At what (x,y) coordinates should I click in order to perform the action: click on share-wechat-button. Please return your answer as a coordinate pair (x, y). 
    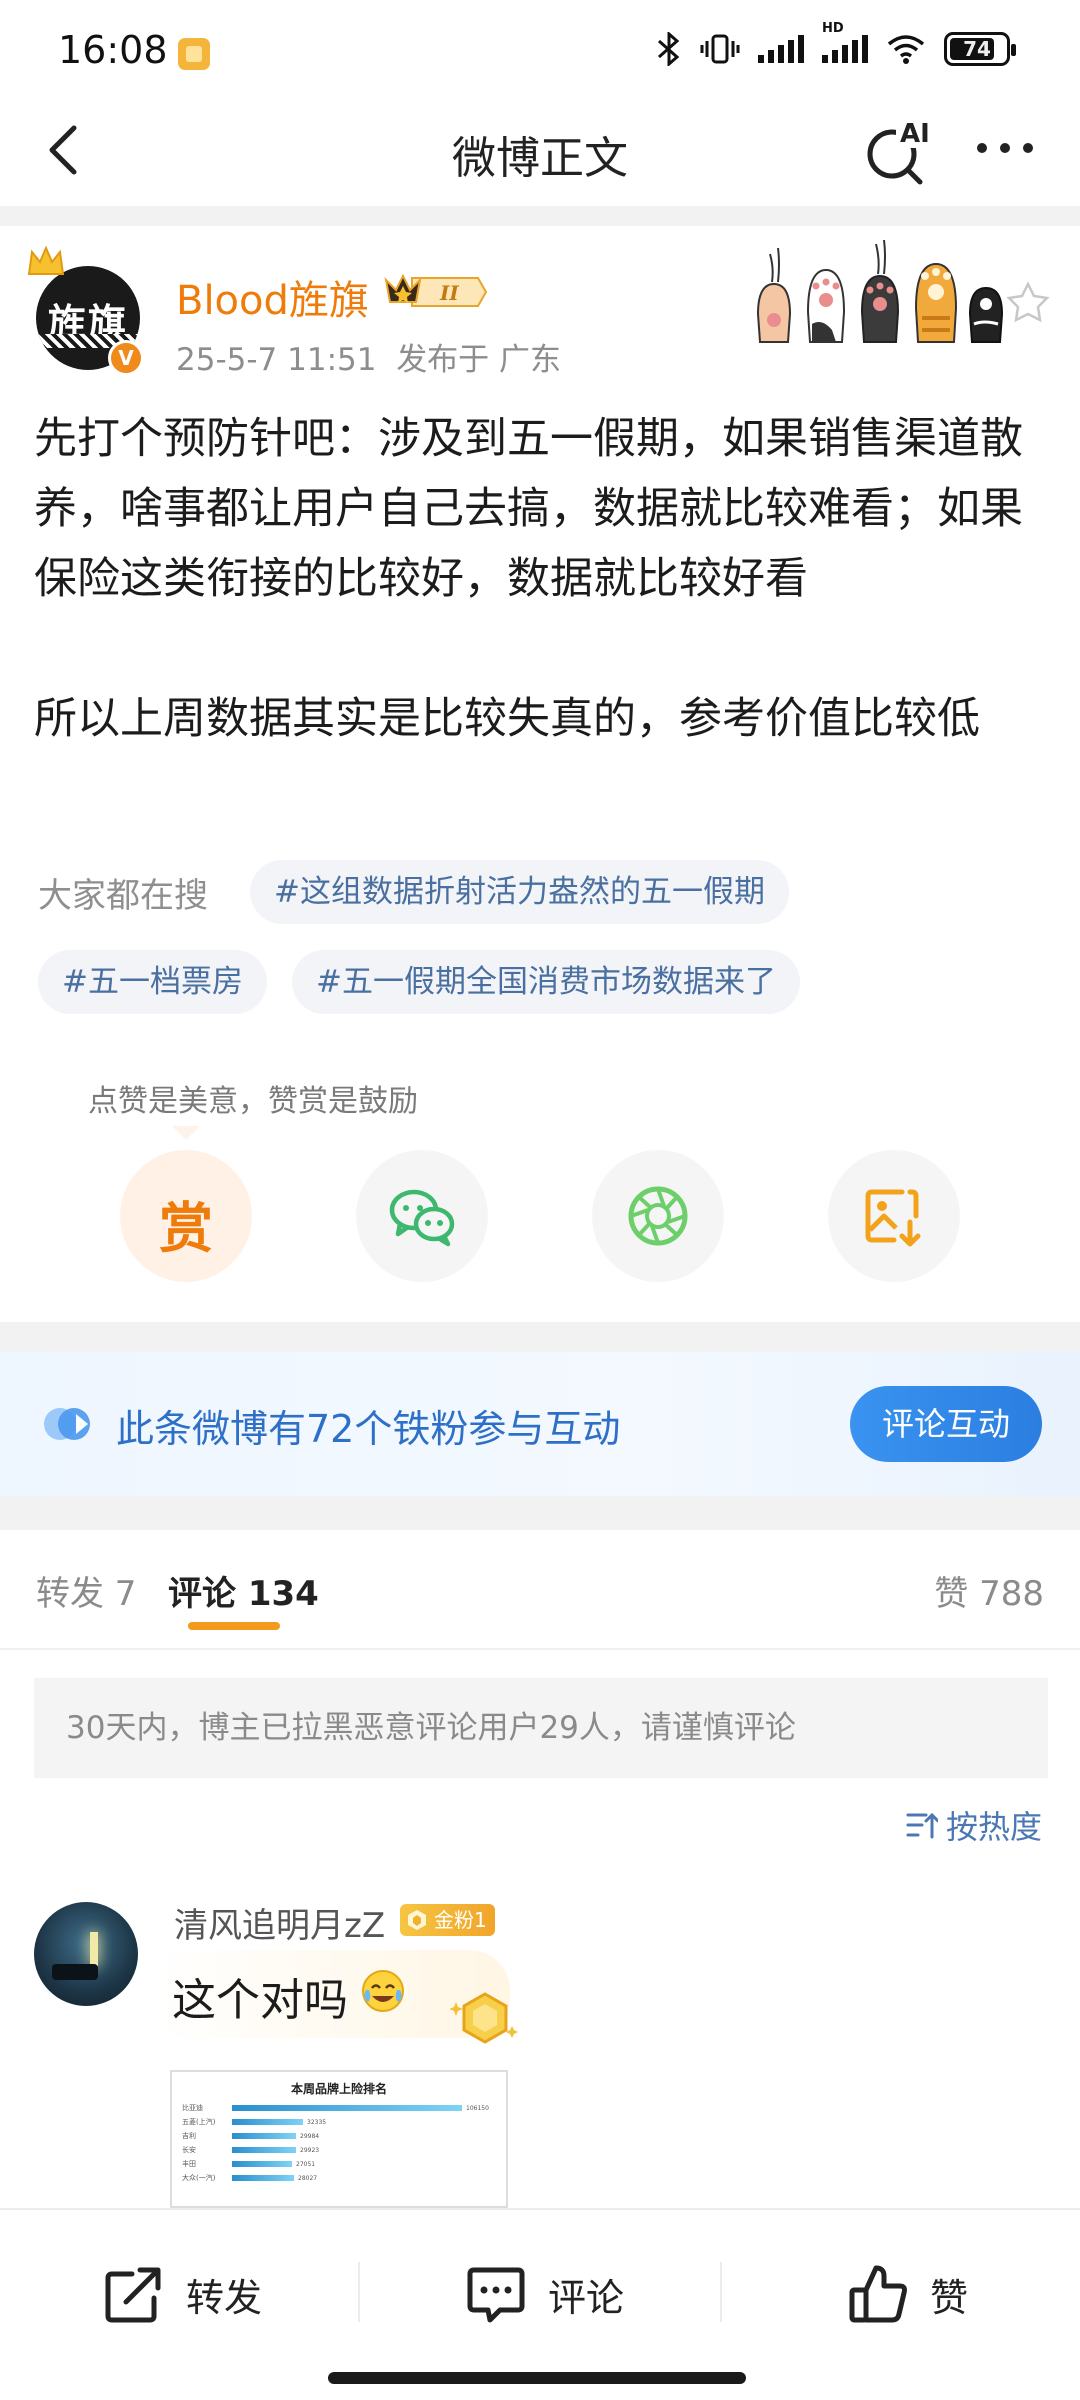
    Looking at the image, I should click on (422, 1216).